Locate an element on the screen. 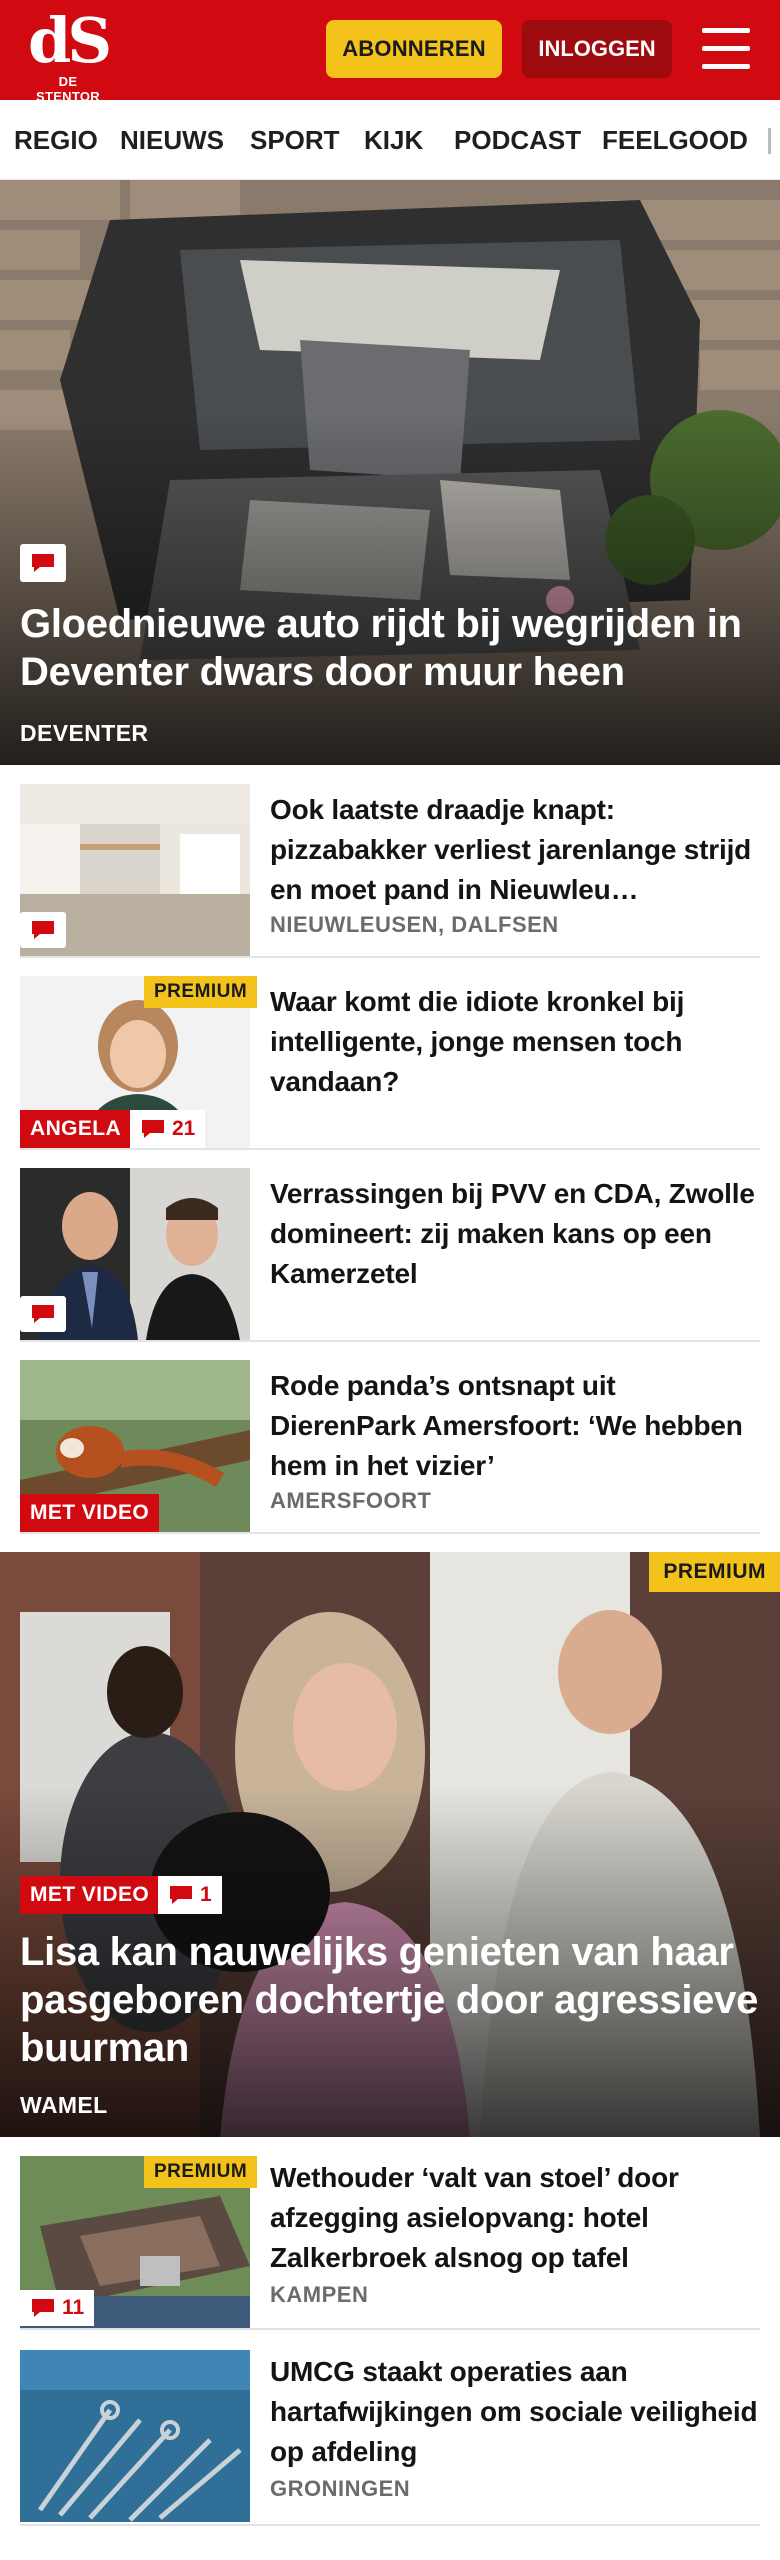 This screenshot has height=2560, width=780. login-button: INLOGGEN is located at coordinates (597, 49).